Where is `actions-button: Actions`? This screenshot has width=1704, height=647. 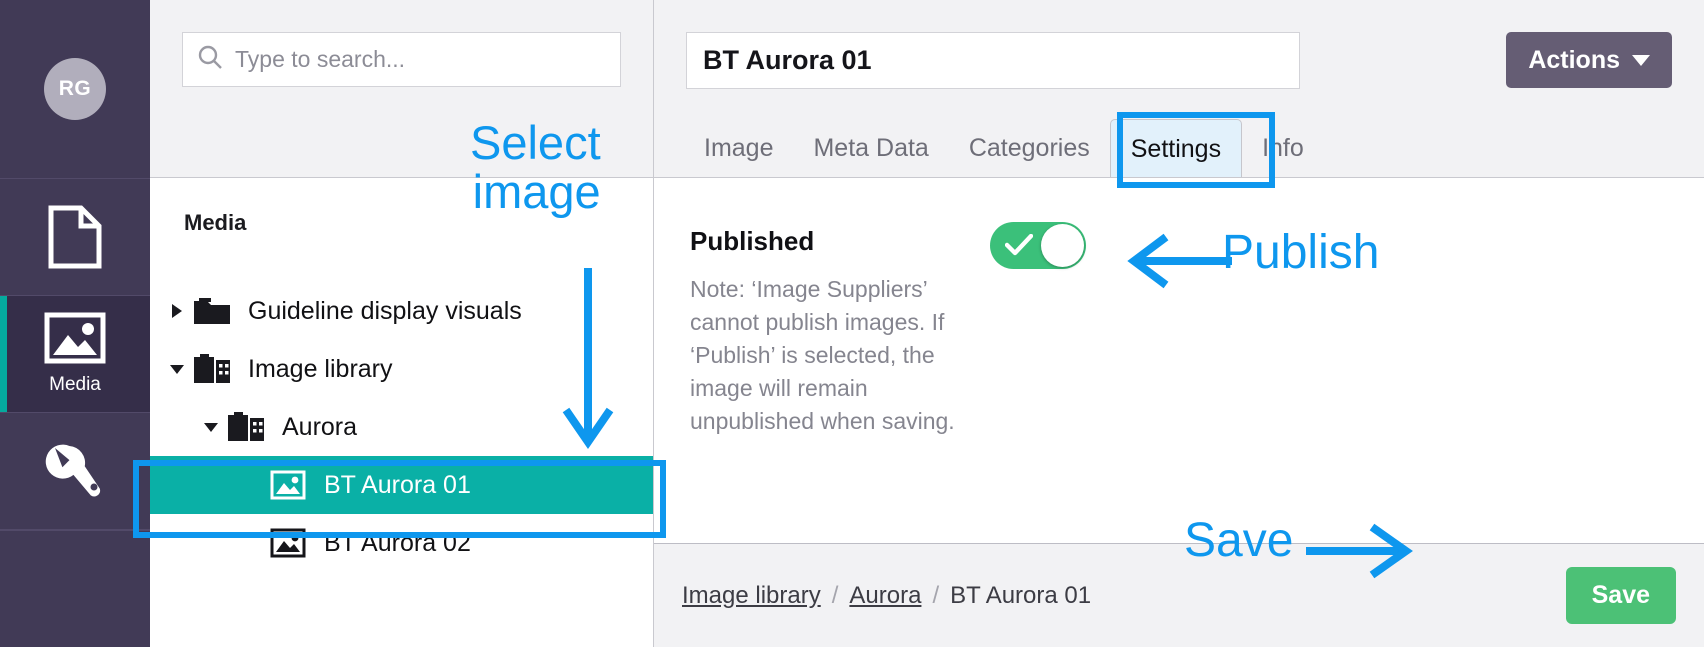
actions-button: Actions is located at coordinates (1589, 60).